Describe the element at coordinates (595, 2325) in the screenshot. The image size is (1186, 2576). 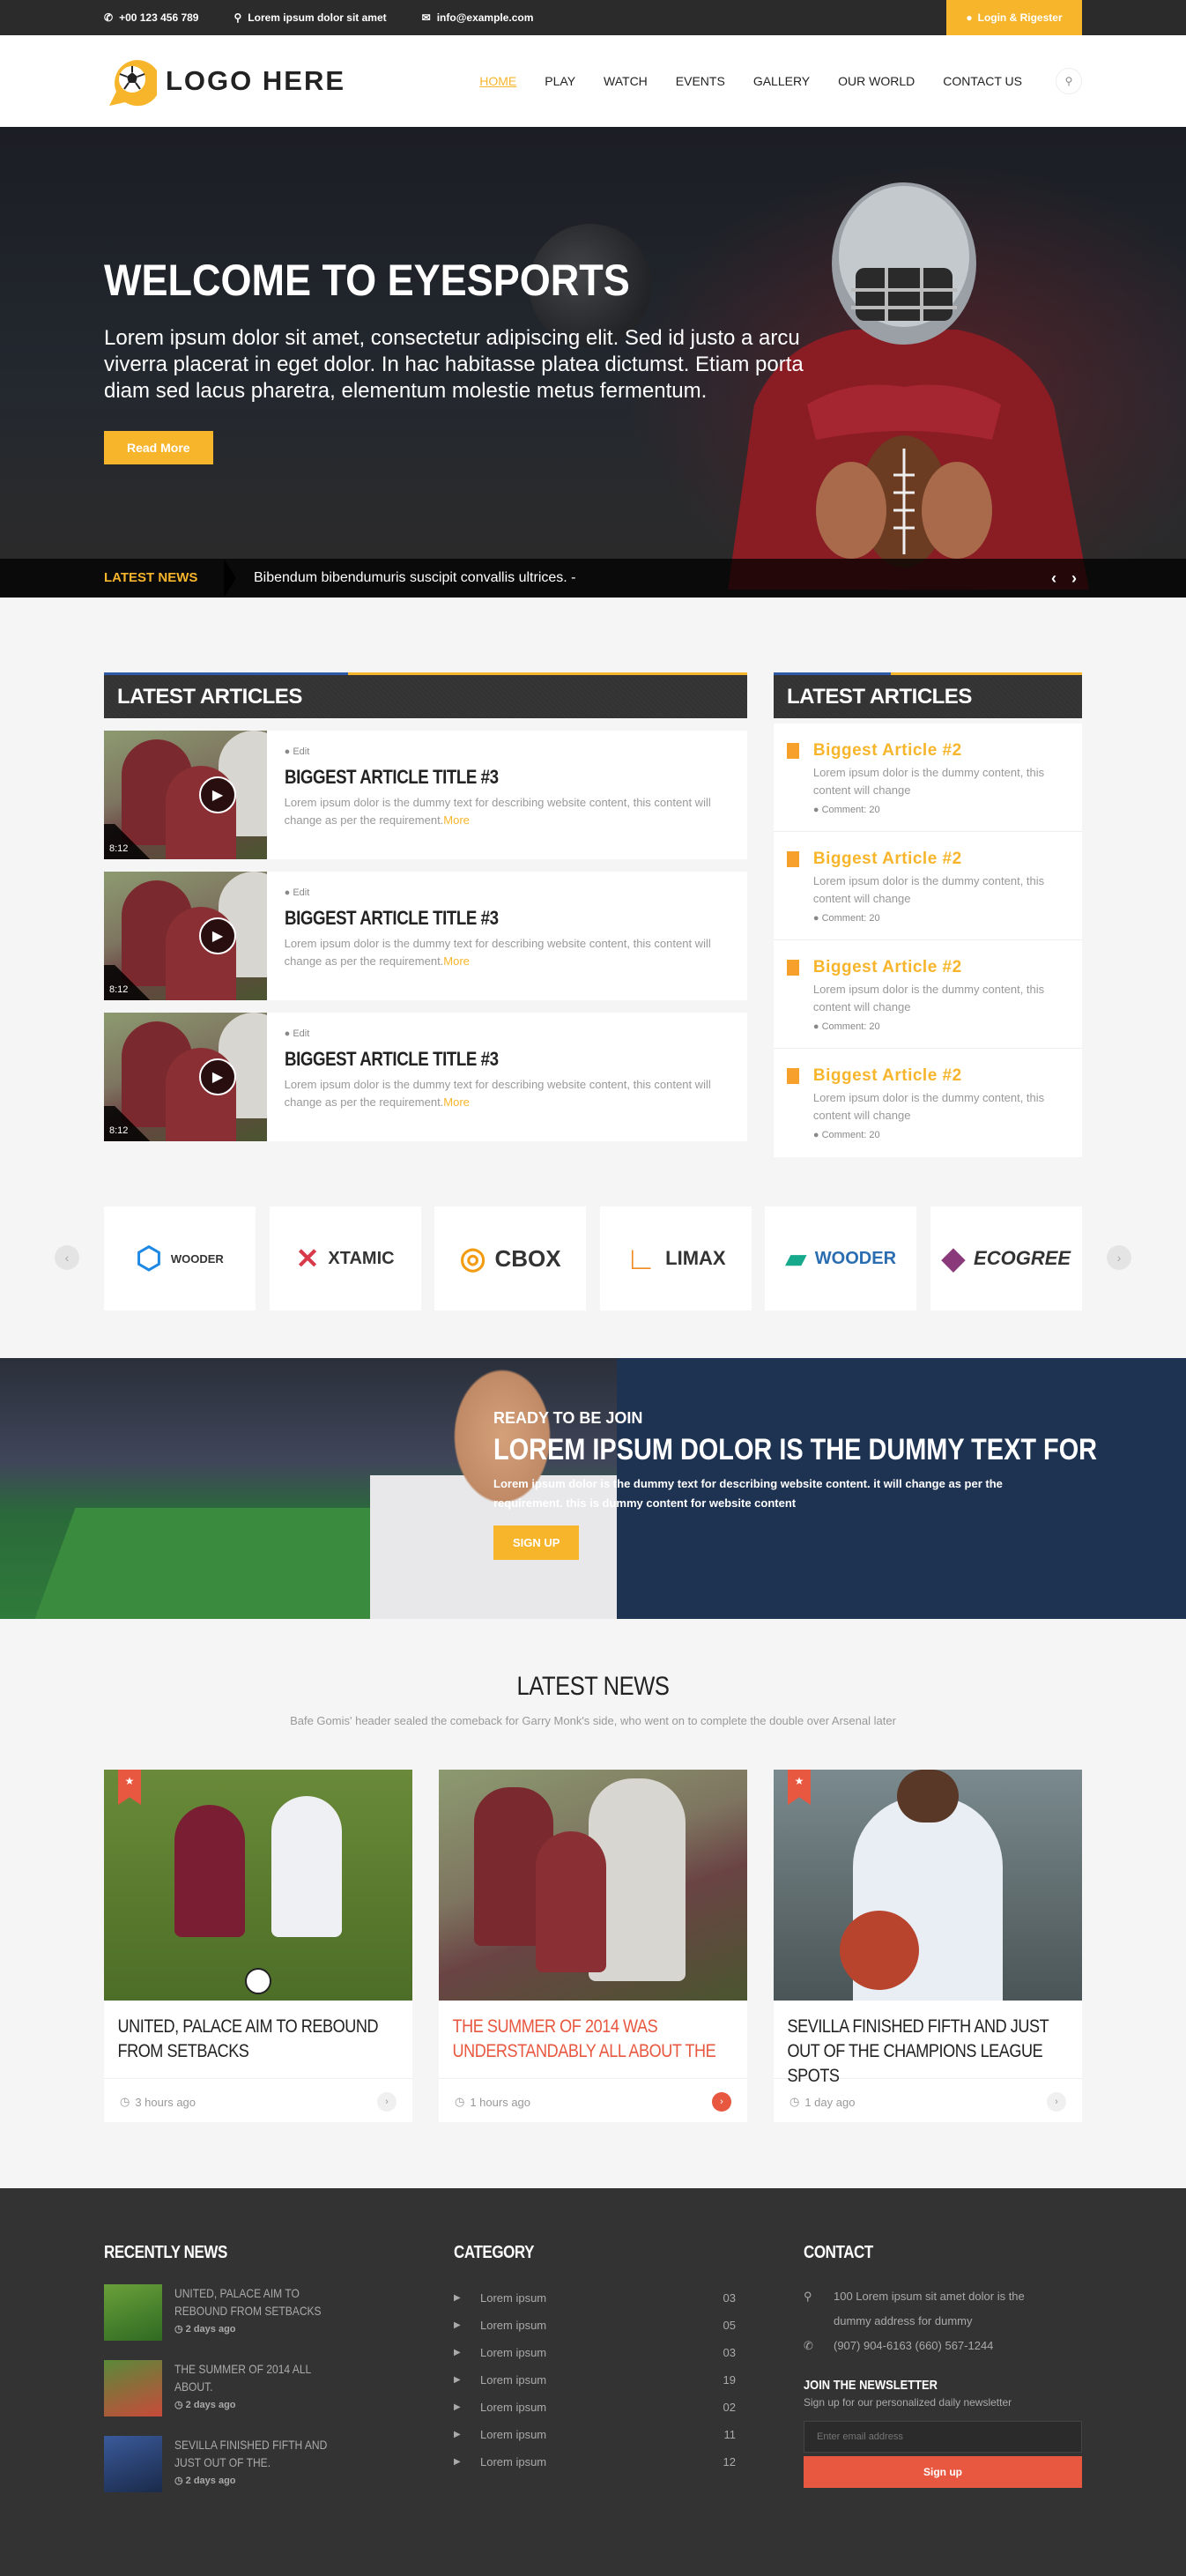
I see `category-item: ▶ Lorem ipsum 05` at that location.